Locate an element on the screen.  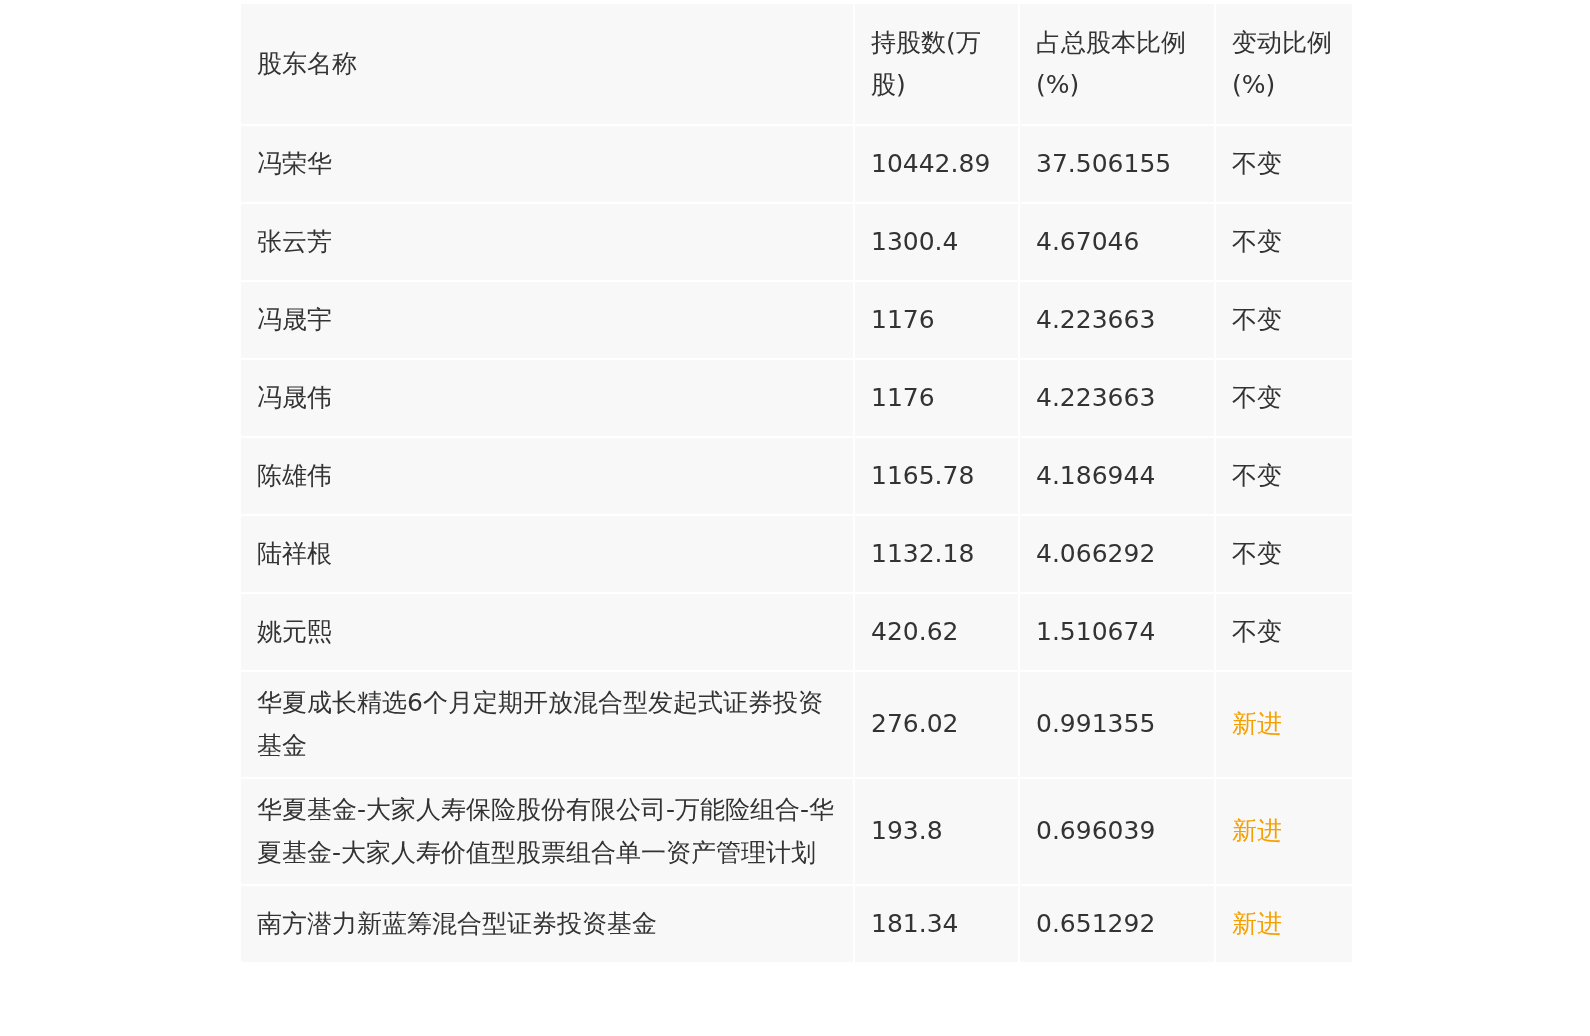
shares-cell: 10442.89 is located at coordinates (936, 164).